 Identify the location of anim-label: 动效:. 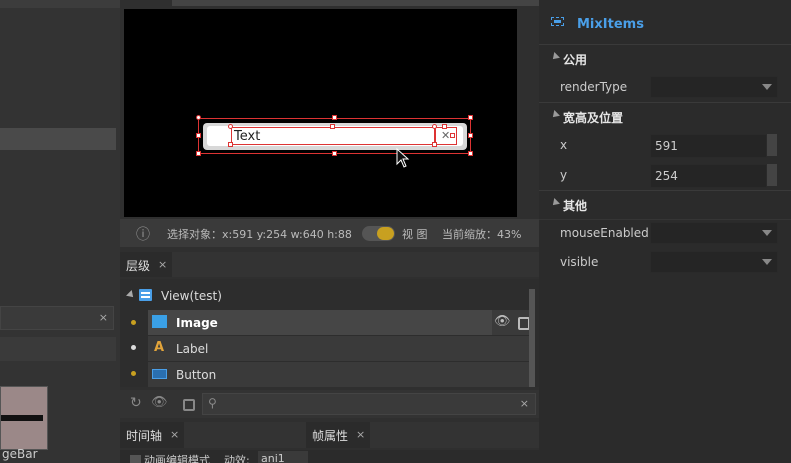
(237, 458).